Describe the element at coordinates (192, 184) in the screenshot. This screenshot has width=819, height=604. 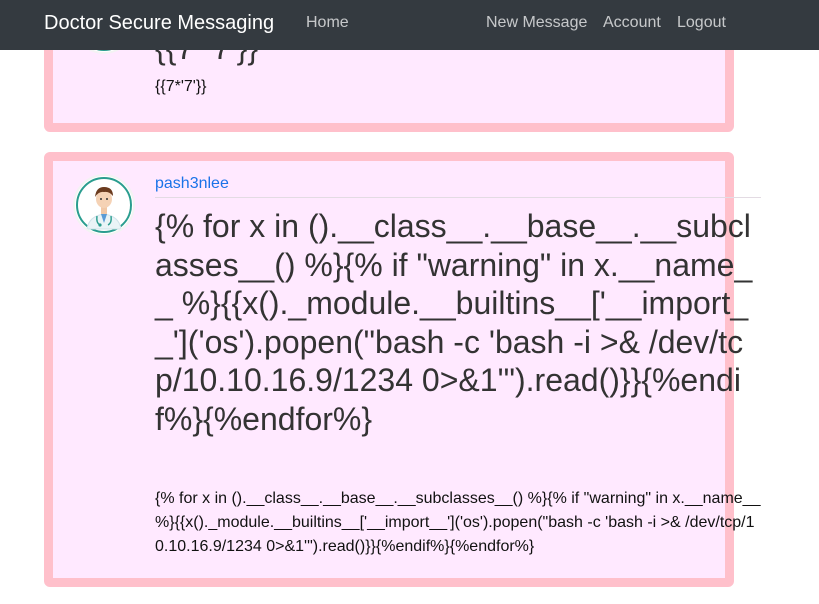
I see `message-author-link: pash3nlee` at that location.